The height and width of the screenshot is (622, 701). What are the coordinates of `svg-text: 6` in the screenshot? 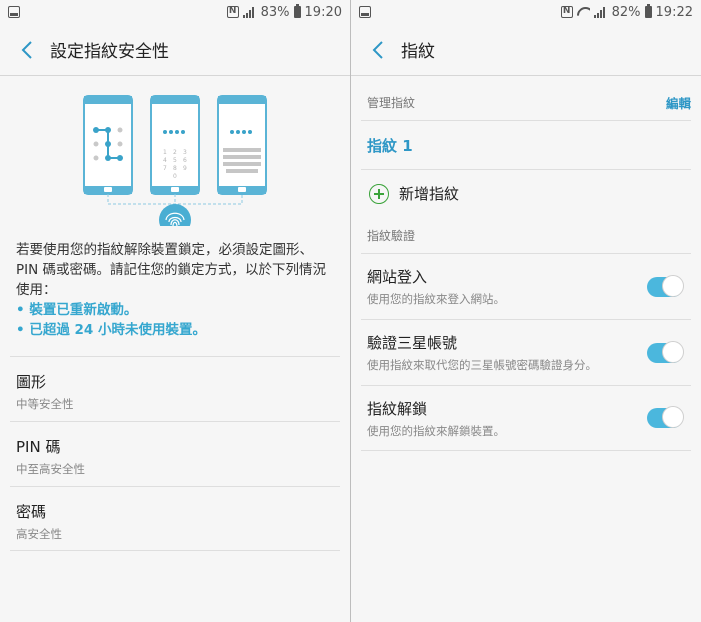 It's located at (185, 160).